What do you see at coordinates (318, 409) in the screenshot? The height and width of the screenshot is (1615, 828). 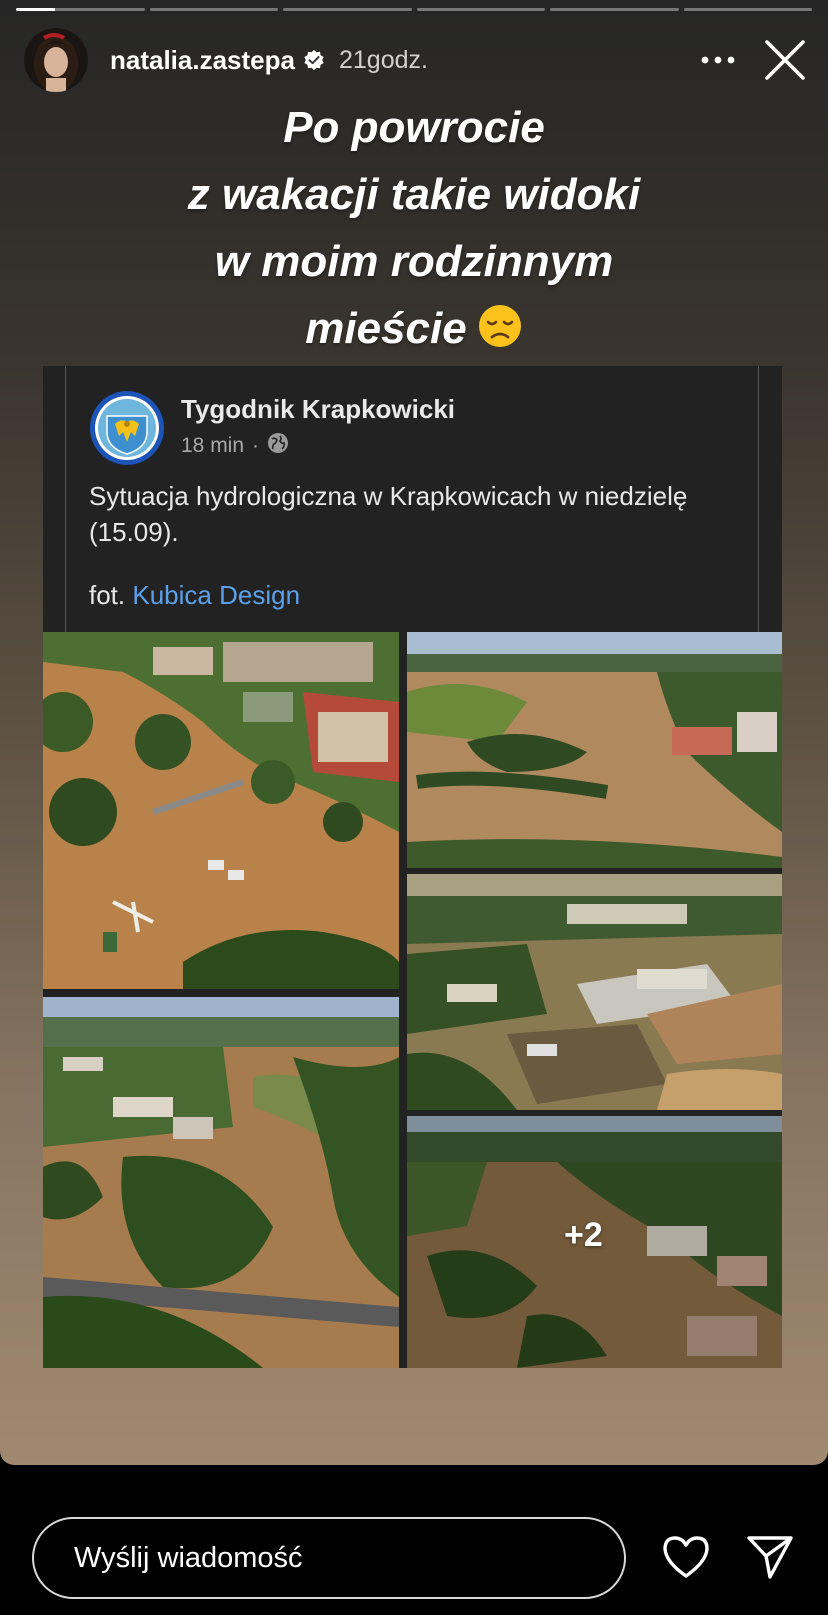 I see `page-name: Tygodnik Krapkowicki` at bounding box center [318, 409].